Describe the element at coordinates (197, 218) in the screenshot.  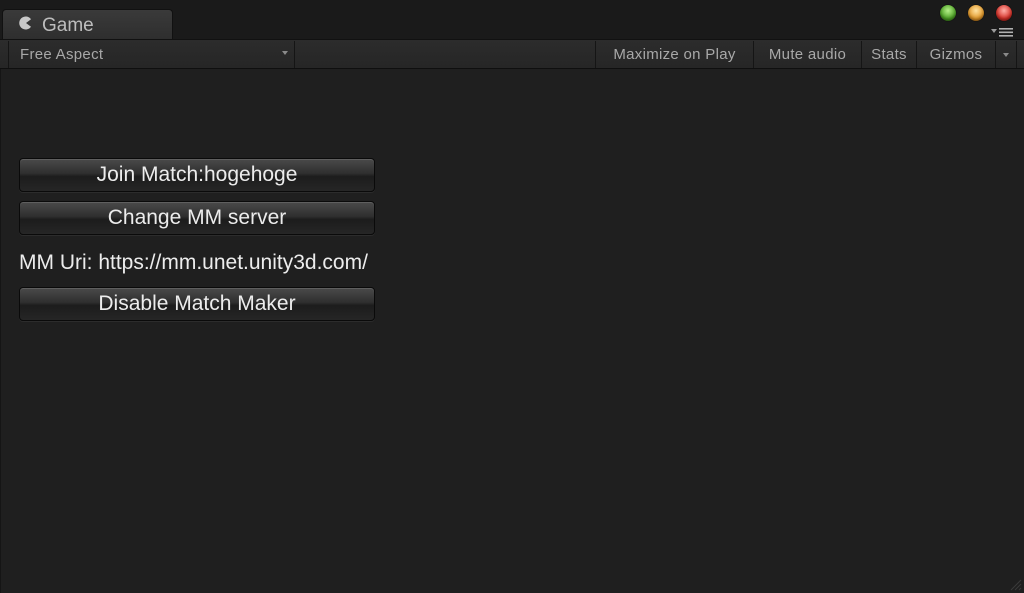
I see `change-mm-server-button: Change MM server` at that location.